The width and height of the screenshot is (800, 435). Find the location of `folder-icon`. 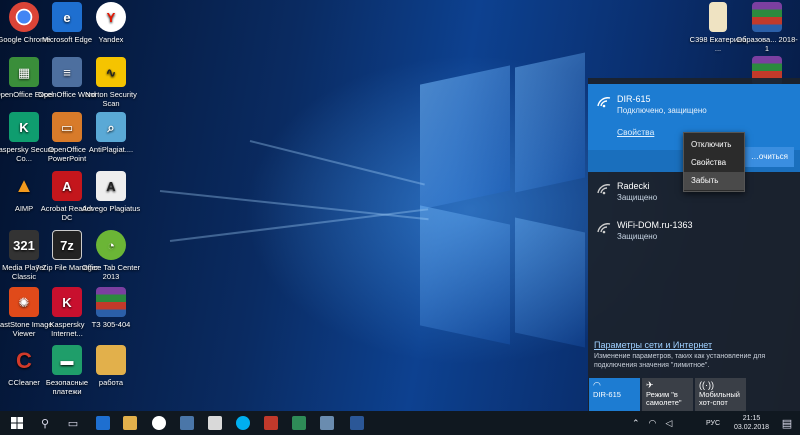

folder-icon is located at coordinates (111, 360).